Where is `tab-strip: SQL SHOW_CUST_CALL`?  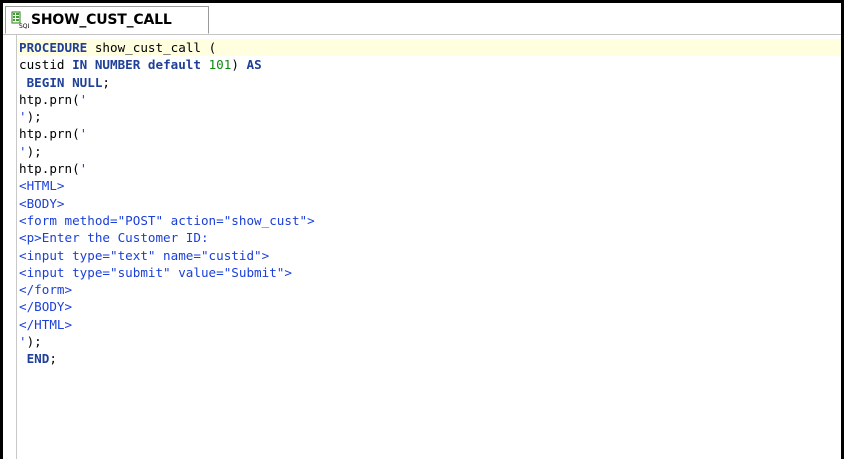 tab-strip: SQL SHOW_CUST_CALL is located at coordinates (422, 19).